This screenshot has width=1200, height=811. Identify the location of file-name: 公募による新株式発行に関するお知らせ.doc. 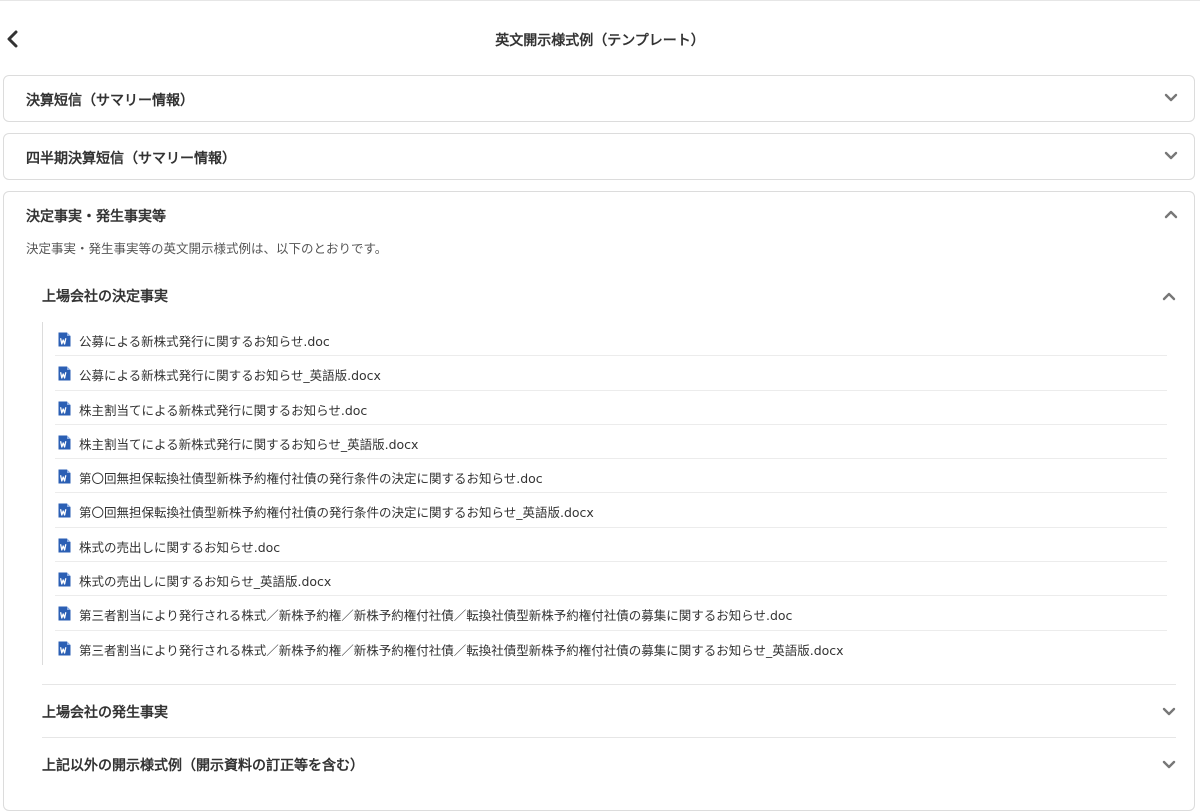
(204, 341).